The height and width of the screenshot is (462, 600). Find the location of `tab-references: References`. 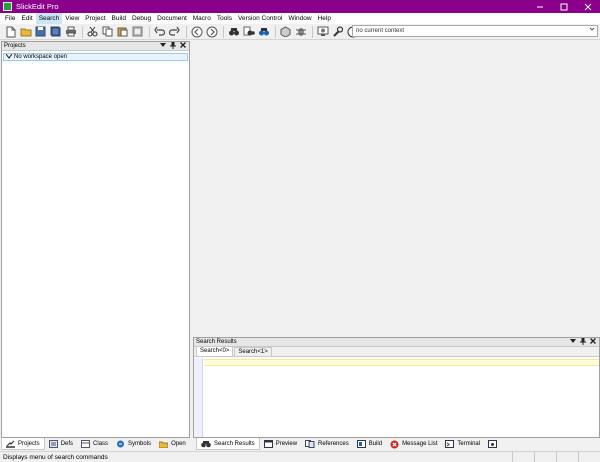

tab-references: References is located at coordinates (327, 444).